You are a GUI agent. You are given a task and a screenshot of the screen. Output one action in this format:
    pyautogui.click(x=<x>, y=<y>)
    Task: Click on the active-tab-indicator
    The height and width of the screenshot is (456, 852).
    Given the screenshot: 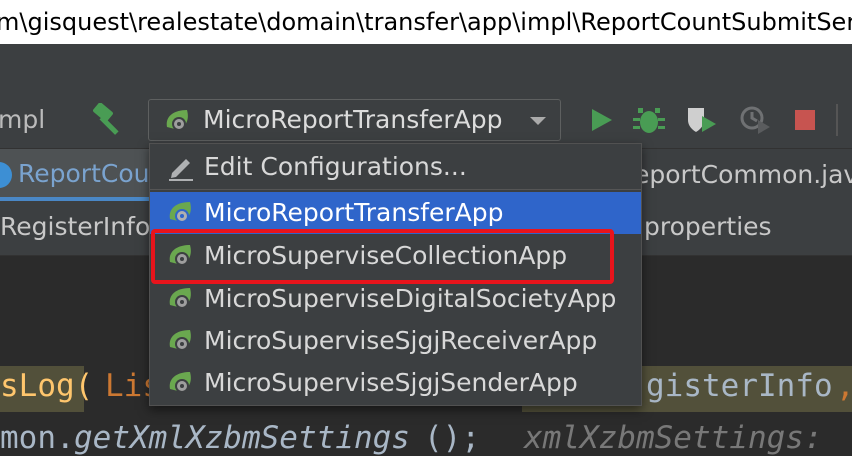 What is the action you would take?
    pyautogui.click(x=75, y=199)
    